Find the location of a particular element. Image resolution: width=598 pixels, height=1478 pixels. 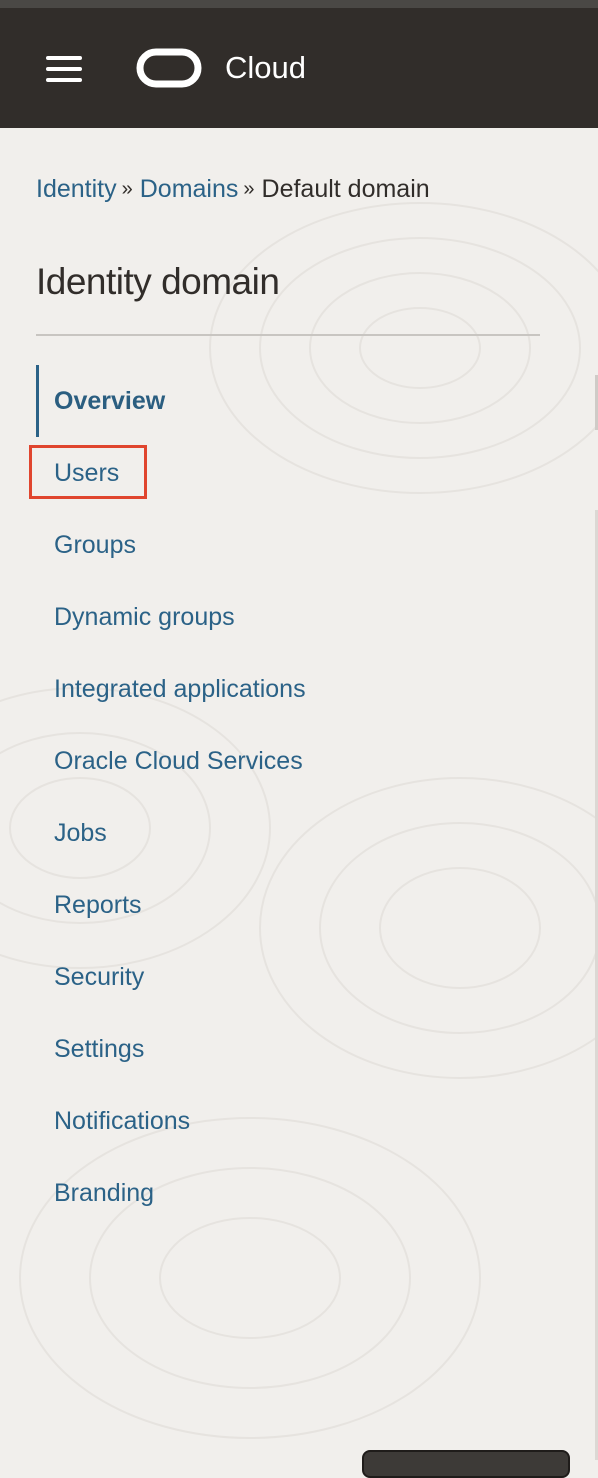

nav-item-users: Users is located at coordinates (292, 473).